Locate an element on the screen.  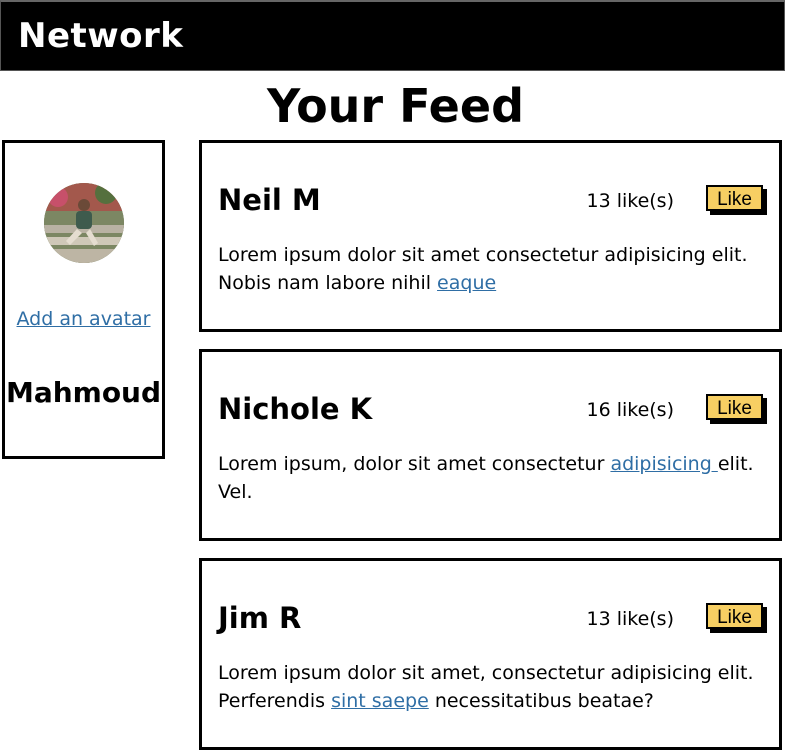
post-text-end: necessitatibus beatae? is located at coordinates (541, 701).